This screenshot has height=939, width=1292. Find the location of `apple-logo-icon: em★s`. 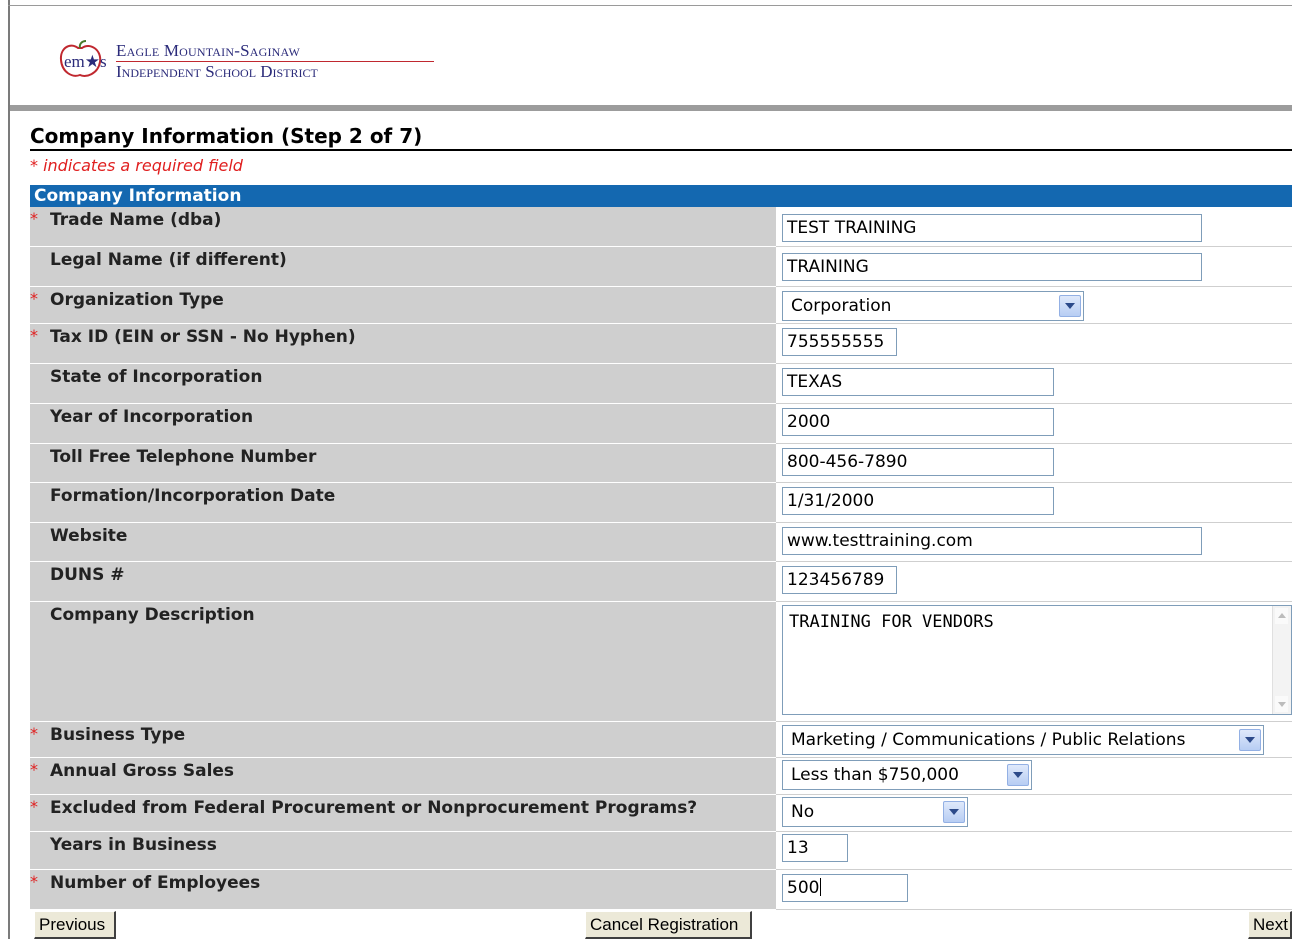

apple-logo-icon: em★s is located at coordinates (83, 58).